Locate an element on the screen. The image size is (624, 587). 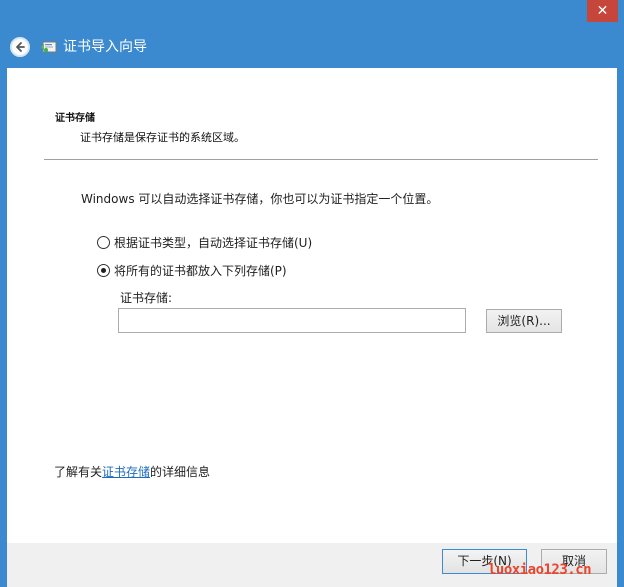
divider is located at coordinates (321, 159).